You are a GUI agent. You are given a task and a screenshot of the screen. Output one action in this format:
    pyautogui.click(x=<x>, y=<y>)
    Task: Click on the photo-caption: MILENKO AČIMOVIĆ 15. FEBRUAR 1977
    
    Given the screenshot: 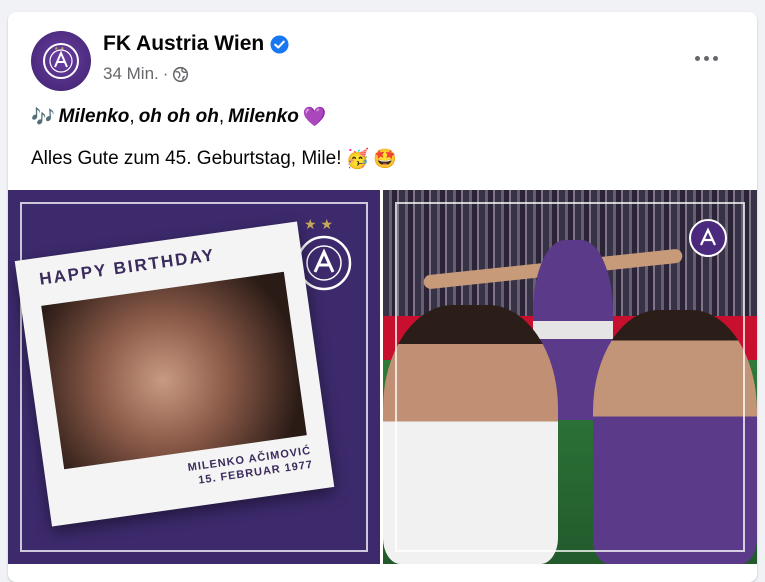 What is the action you would take?
    pyautogui.click(x=250, y=466)
    